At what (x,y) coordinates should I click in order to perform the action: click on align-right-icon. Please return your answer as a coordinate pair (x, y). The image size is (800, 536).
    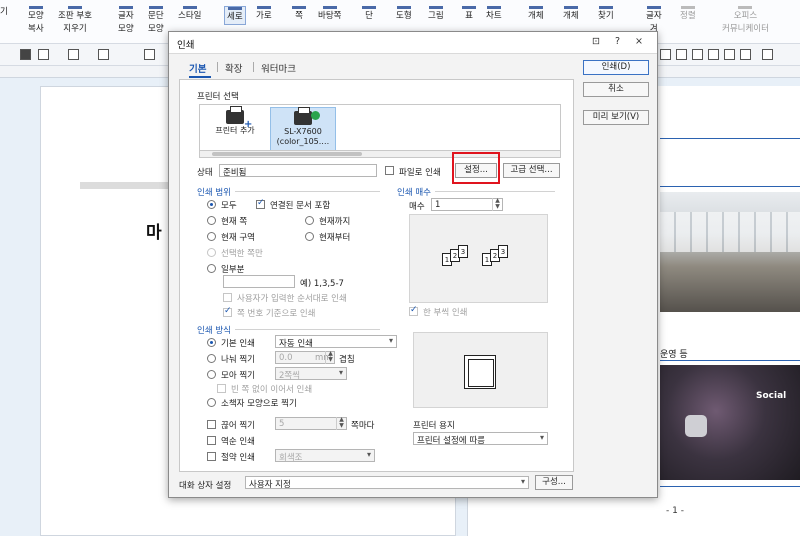
    Looking at the image, I should click on (697, 54).